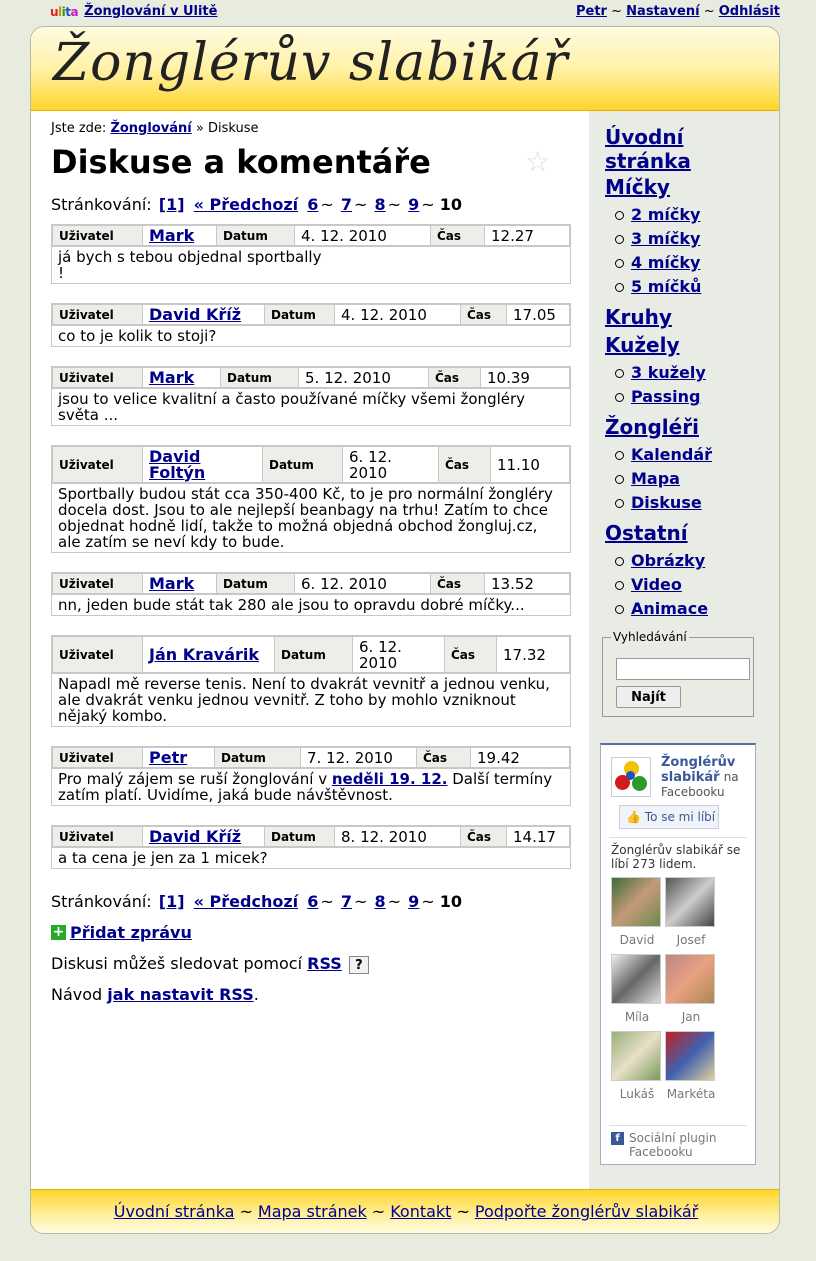  I want to click on fan-item: Lukáš, so click(637, 1066).